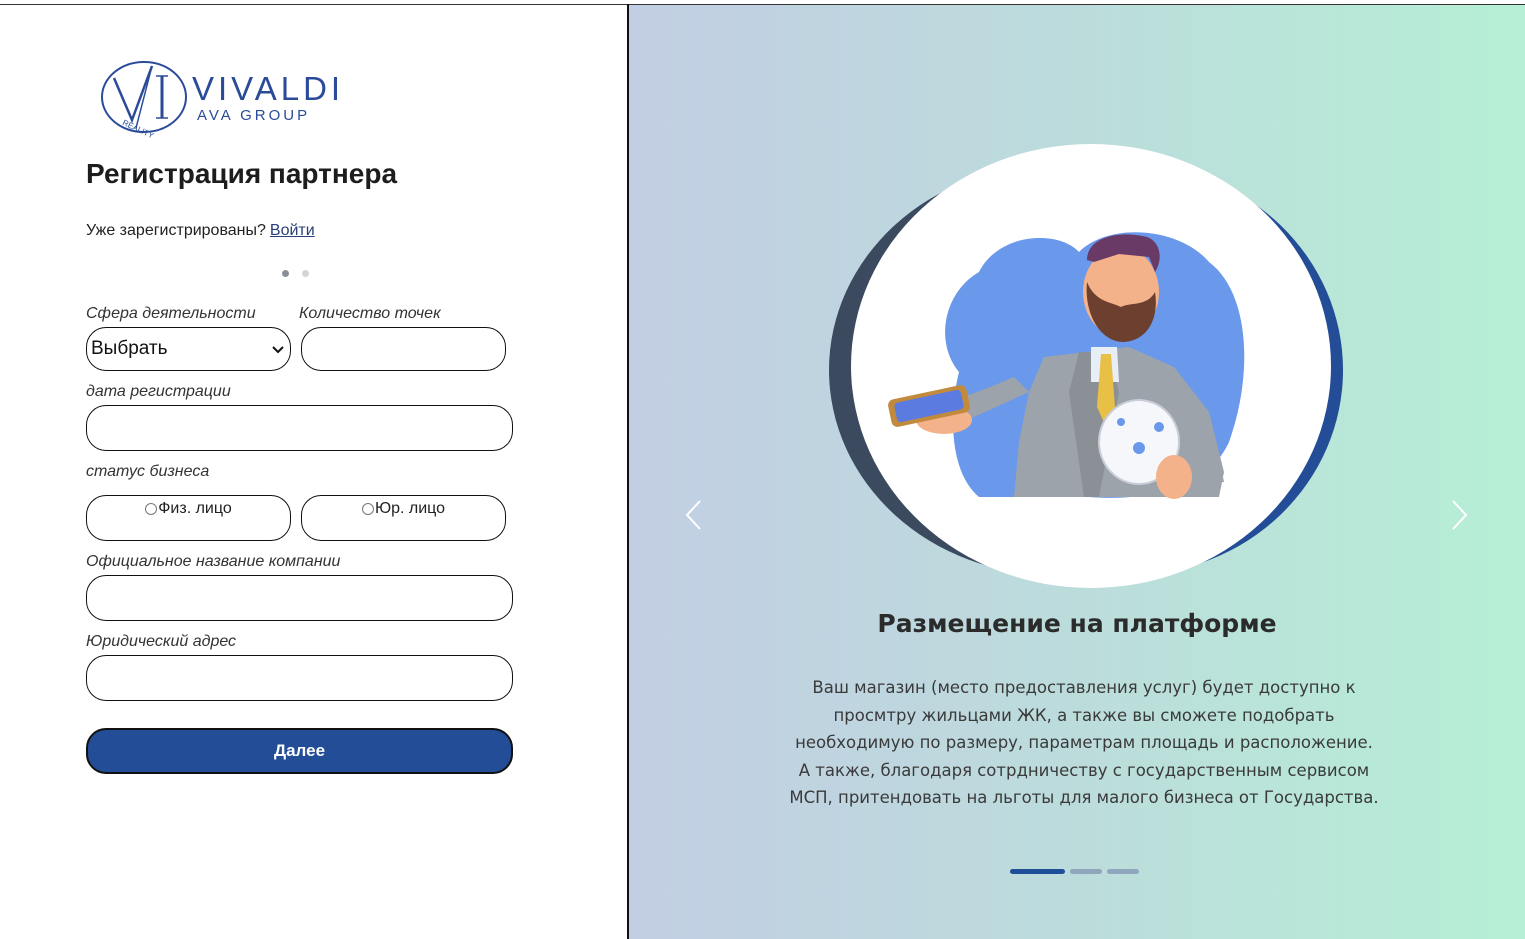  Describe the element at coordinates (299, 598) in the screenshot. I see `company-name-input` at that location.